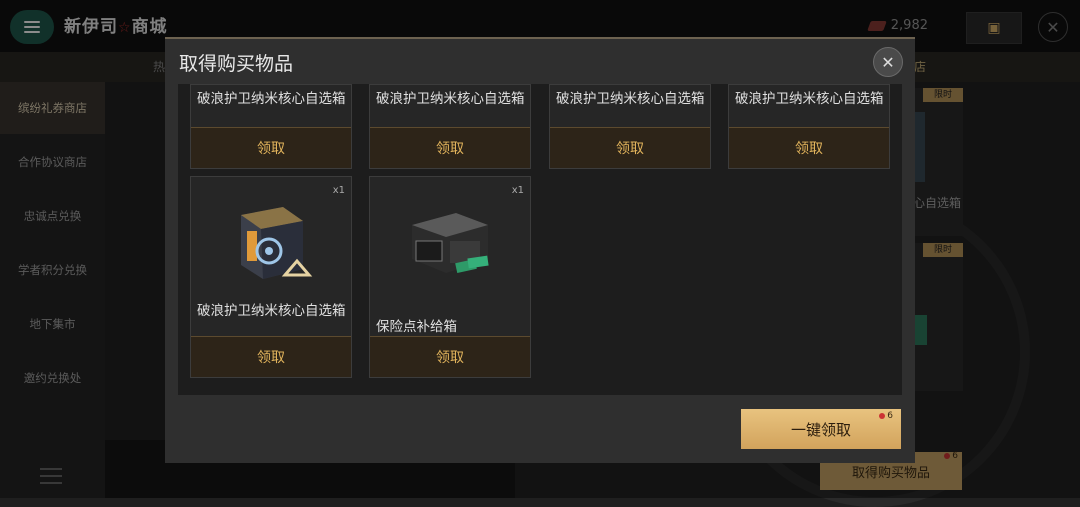 The height and width of the screenshot is (507, 1080). Describe the element at coordinates (450, 243) in the screenshot. I see `insurance-supply-crate-icon` at that location.